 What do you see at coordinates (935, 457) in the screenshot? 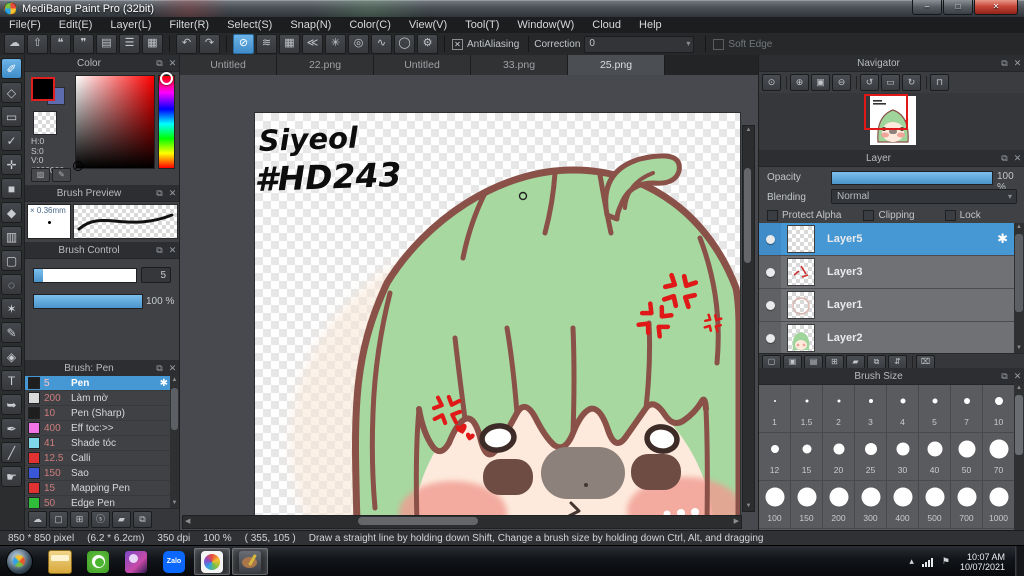
I see `brush-size-option-40: 40` at bounding box center [935, 457].